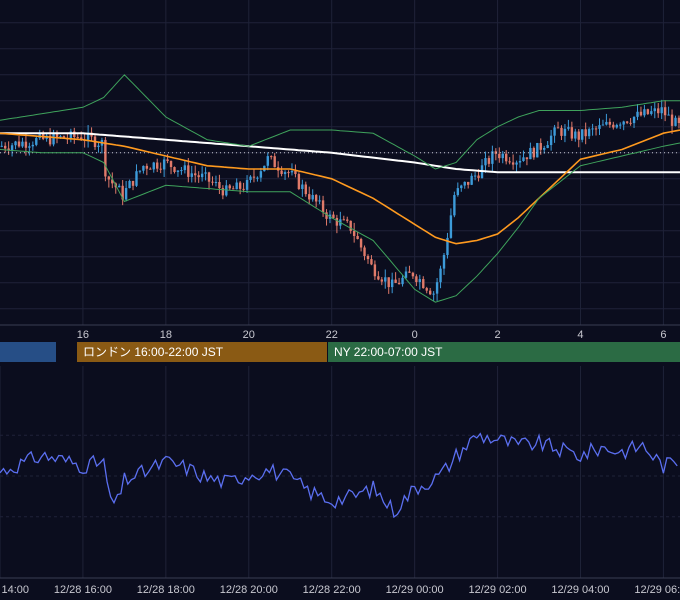  I want to click on oscillator-x-tick-label: 12/29 06:00, so click(657, 590).